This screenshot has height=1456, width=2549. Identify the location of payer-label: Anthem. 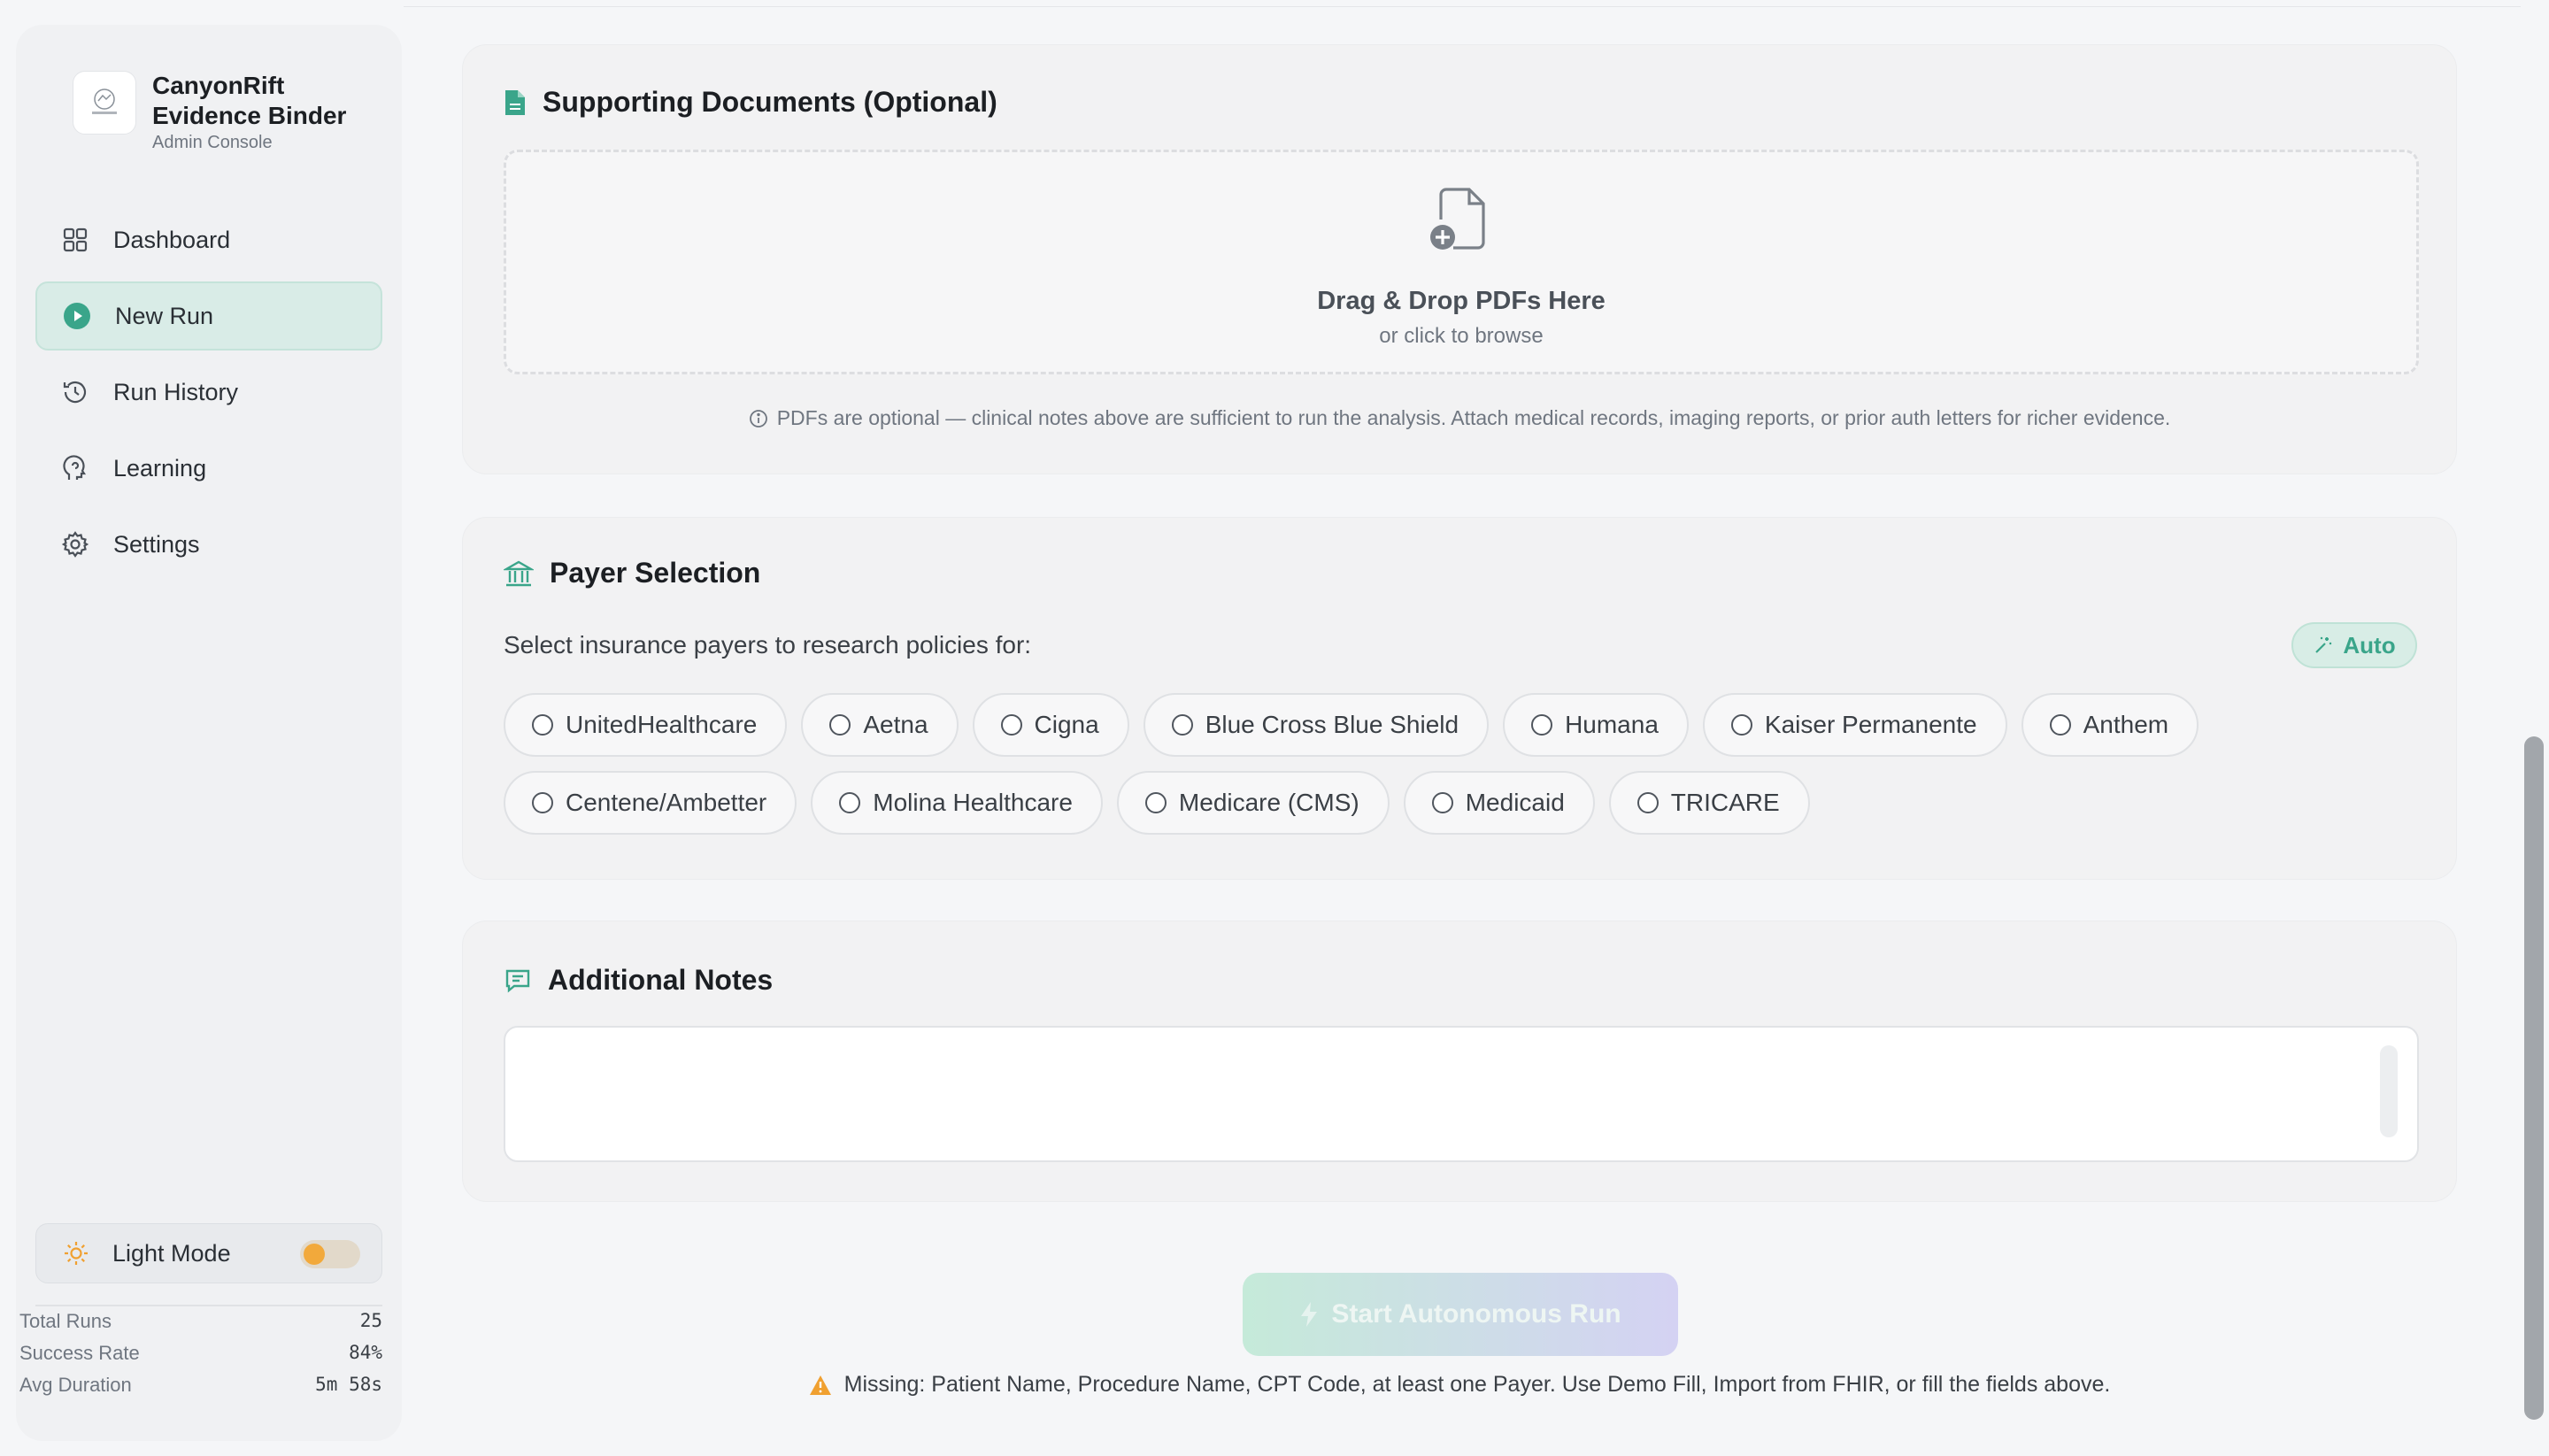
(2126, 724).